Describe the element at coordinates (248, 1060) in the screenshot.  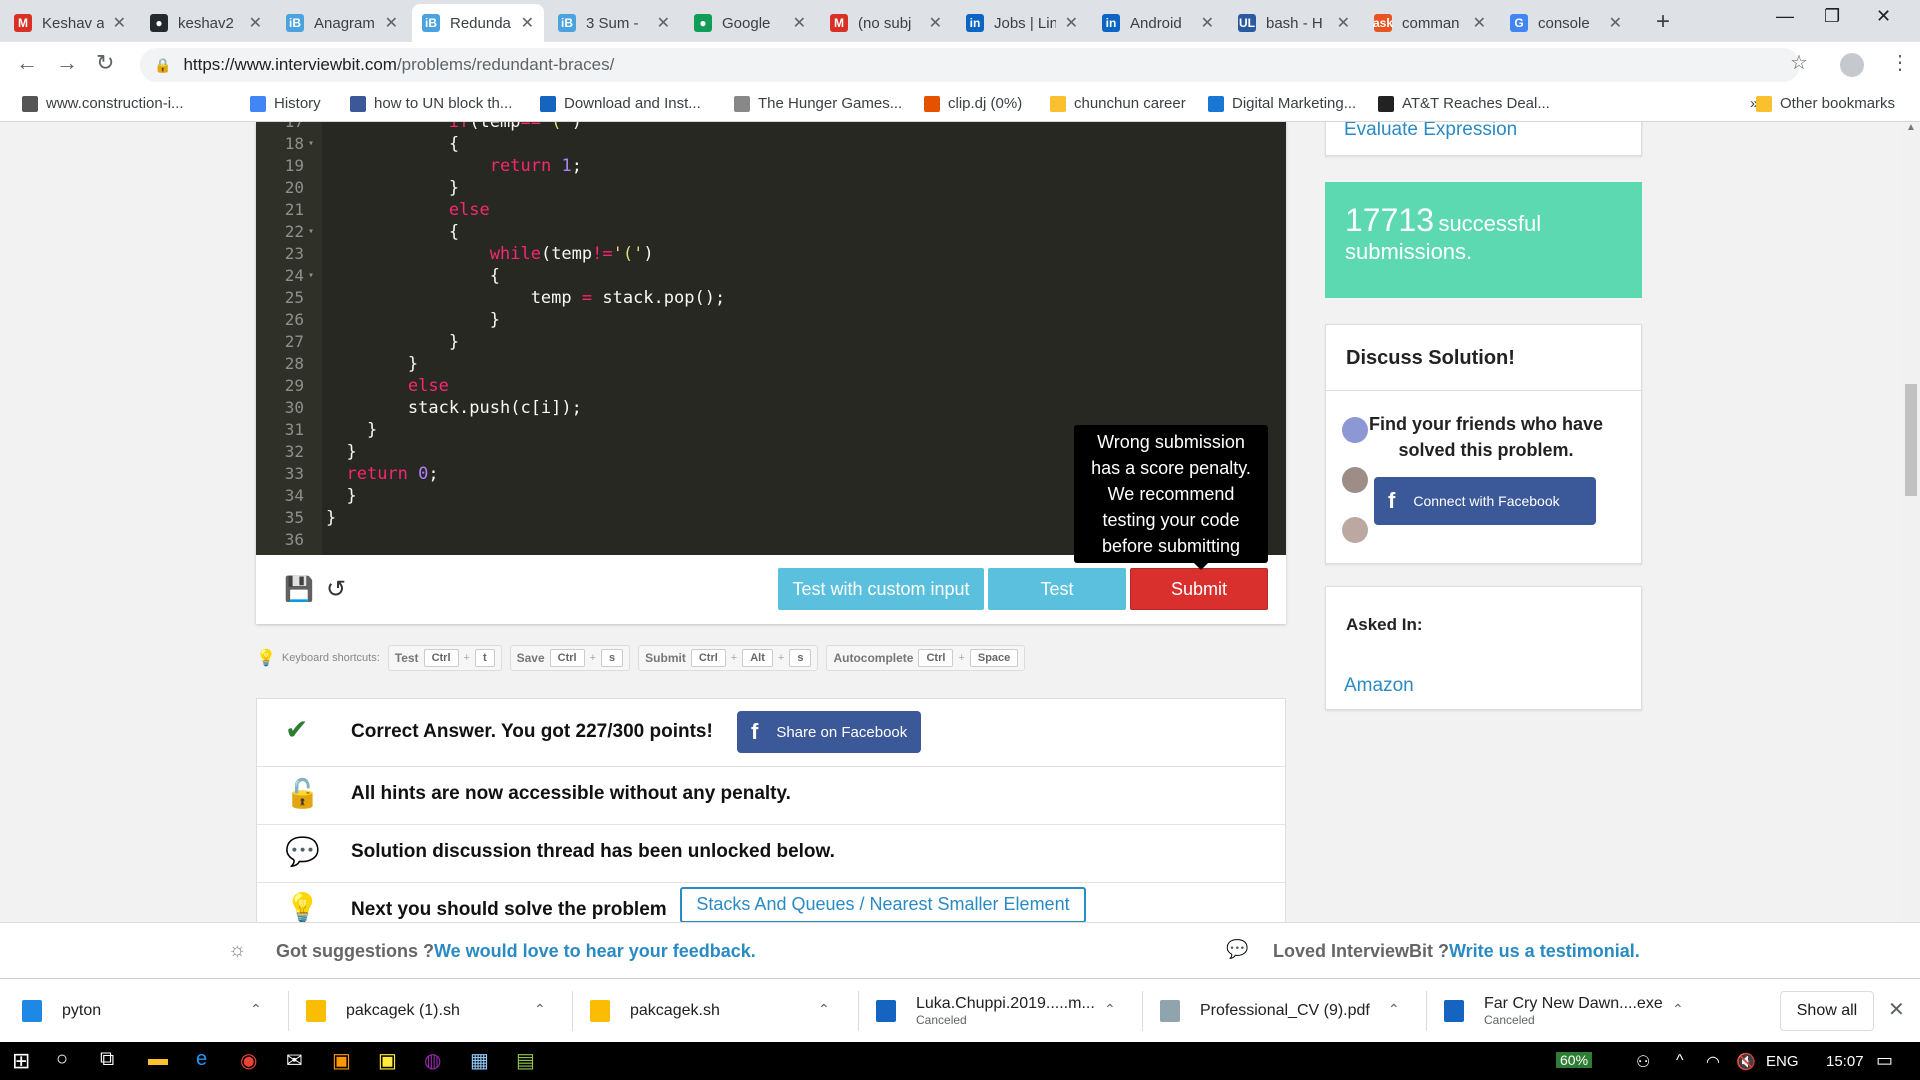
I see `chrome-icon: ◉` at that location.